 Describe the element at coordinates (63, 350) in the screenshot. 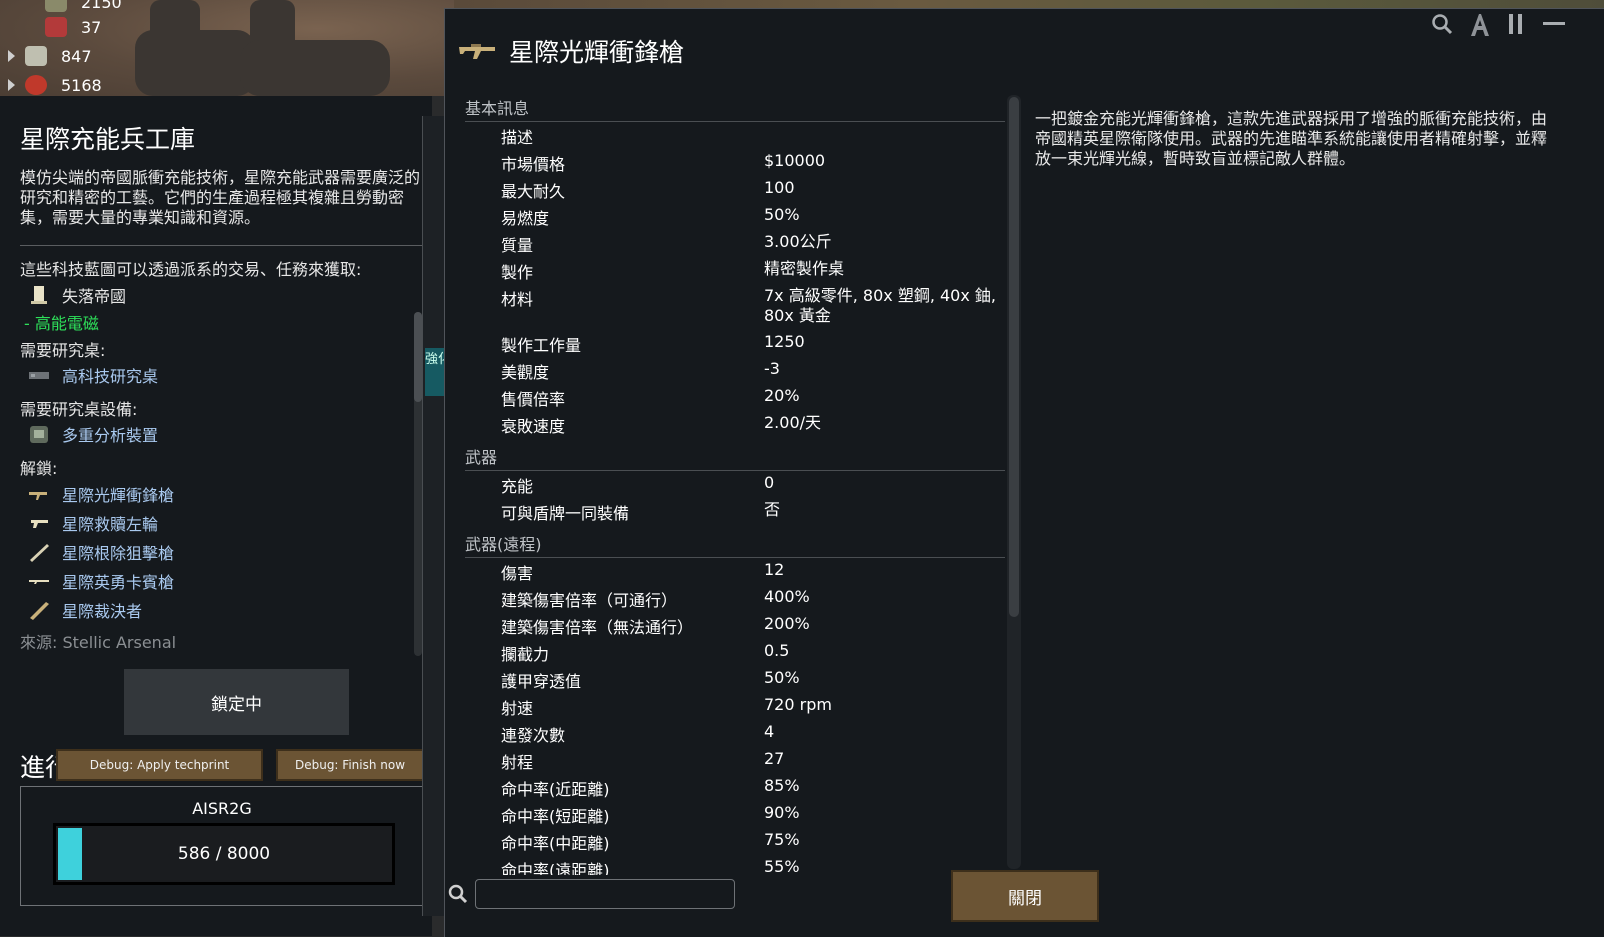

I see `bench-label: 需要研究桌:` at that location.